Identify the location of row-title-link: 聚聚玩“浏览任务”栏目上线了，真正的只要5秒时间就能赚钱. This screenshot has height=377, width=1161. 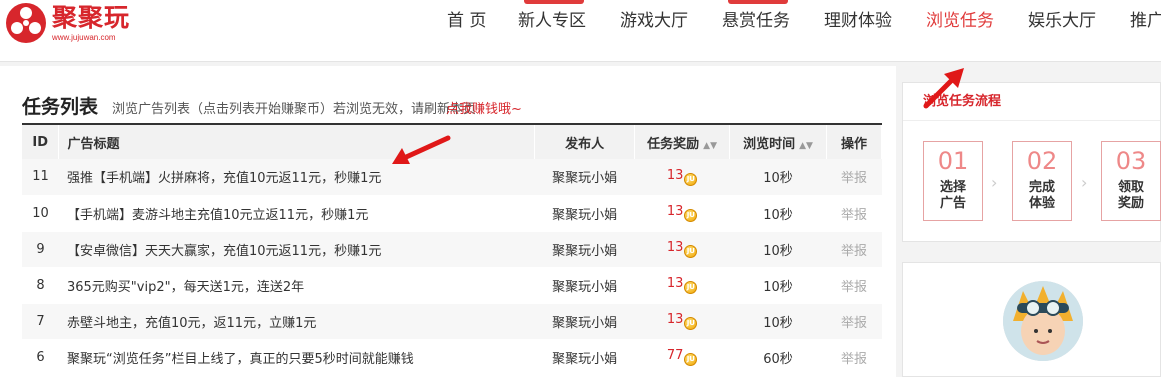
(296, 357).